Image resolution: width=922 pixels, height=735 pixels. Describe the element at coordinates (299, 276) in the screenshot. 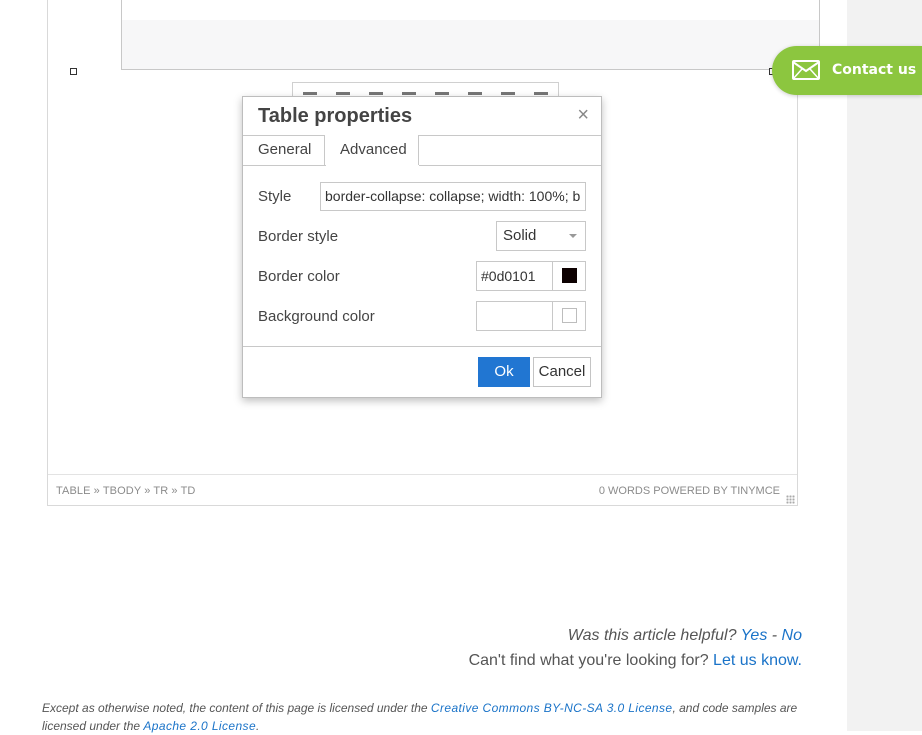

I see `border-color-label: Border color` at that location.